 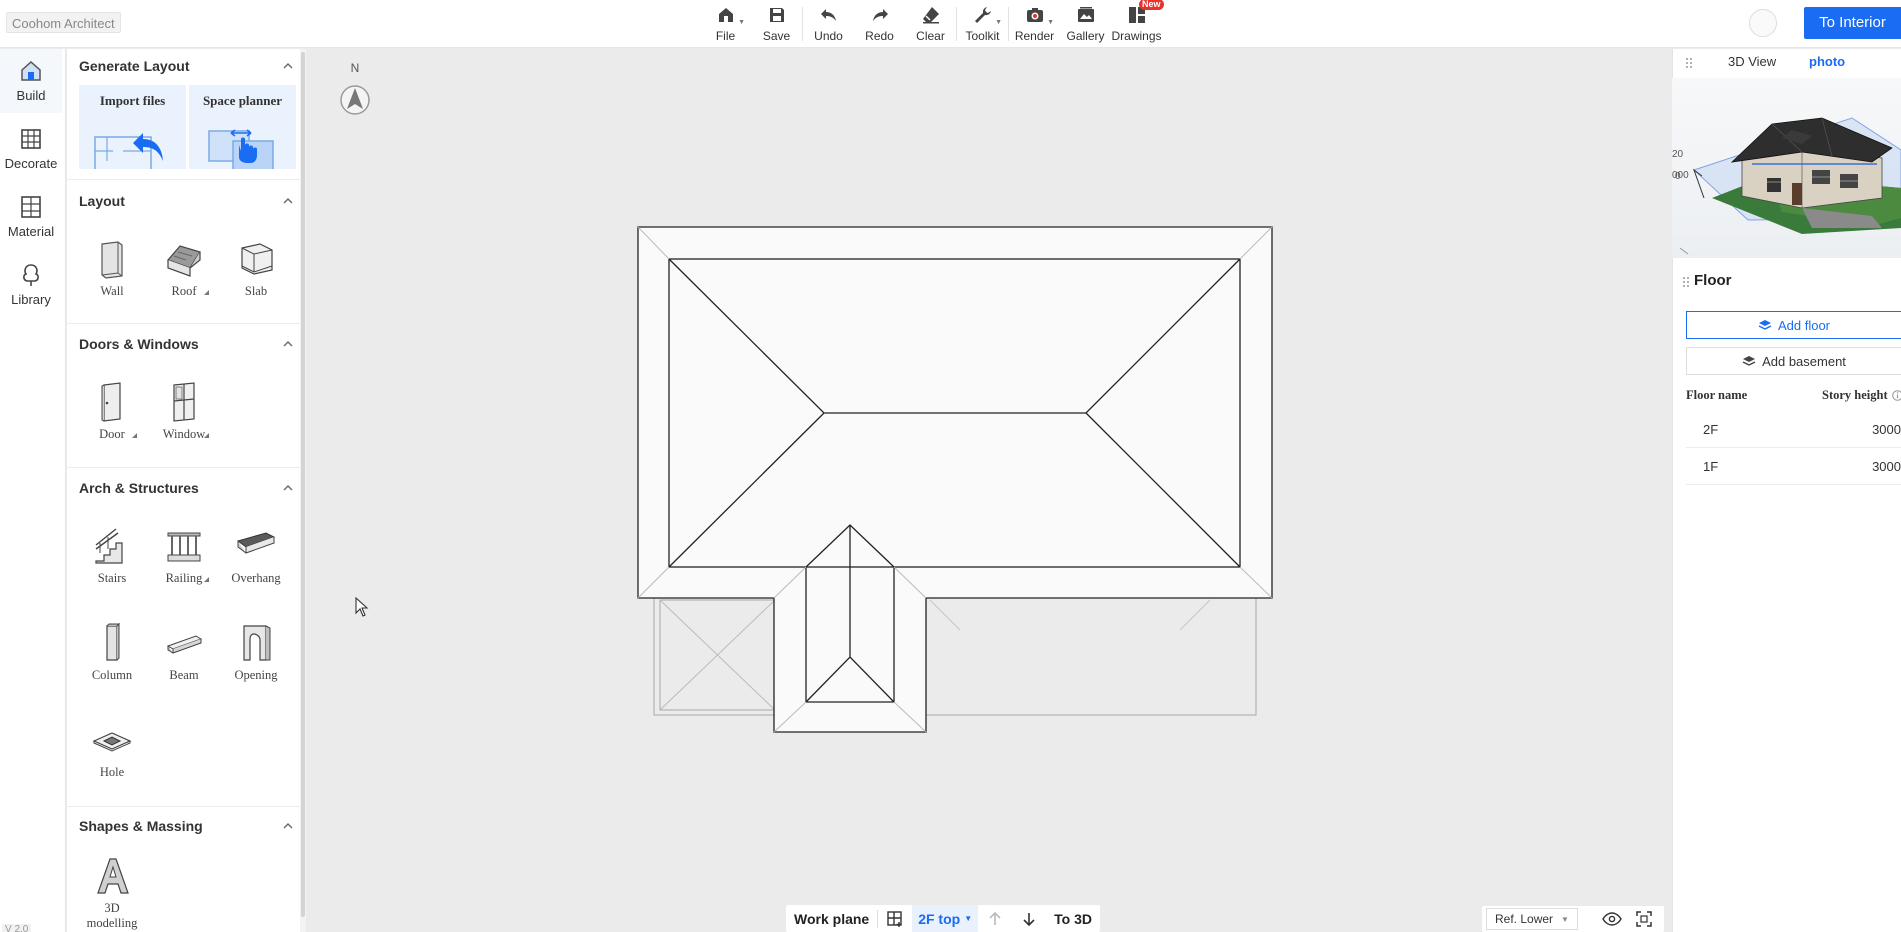 What do you see at coordinates (256, 661) in the screenshot?
I see `opening-tool: Opening` at bounding box center [256, 661].